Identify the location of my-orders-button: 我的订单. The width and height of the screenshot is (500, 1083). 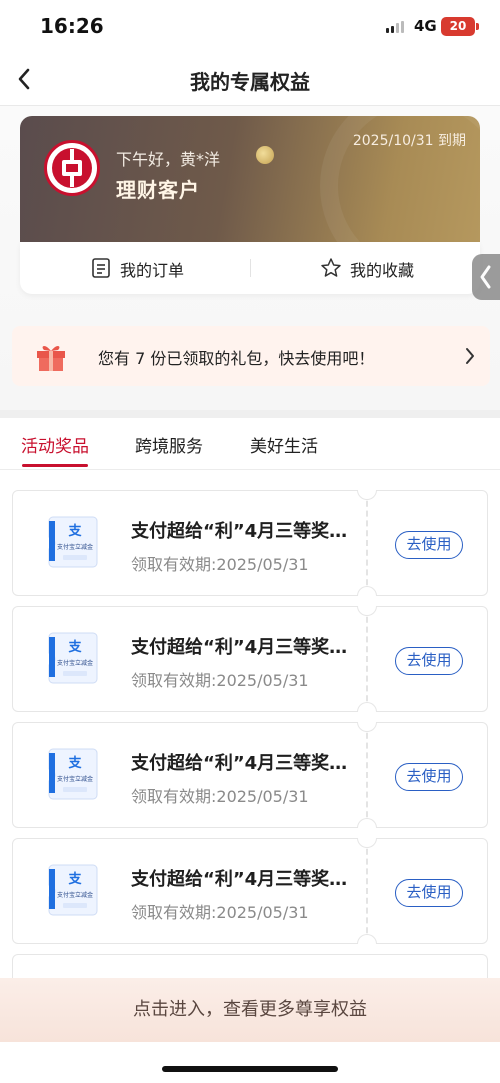
(135, 268).